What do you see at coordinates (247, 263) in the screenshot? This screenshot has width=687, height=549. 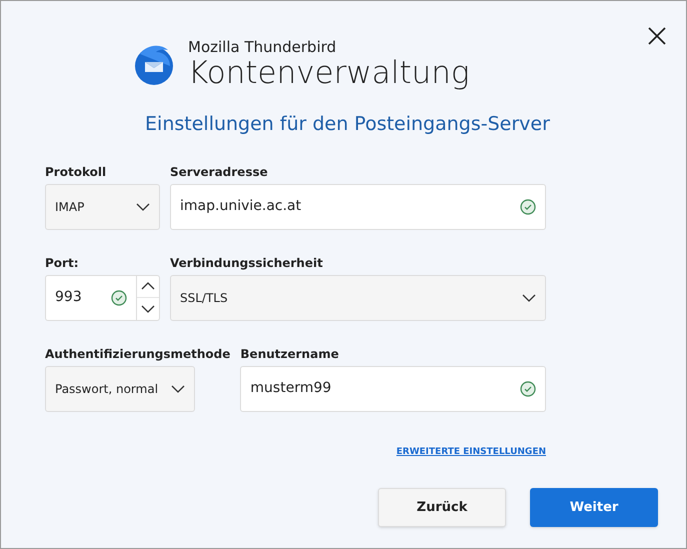 I see `field-label: Verbindungssicherheit` at bounding box center [247, 263].